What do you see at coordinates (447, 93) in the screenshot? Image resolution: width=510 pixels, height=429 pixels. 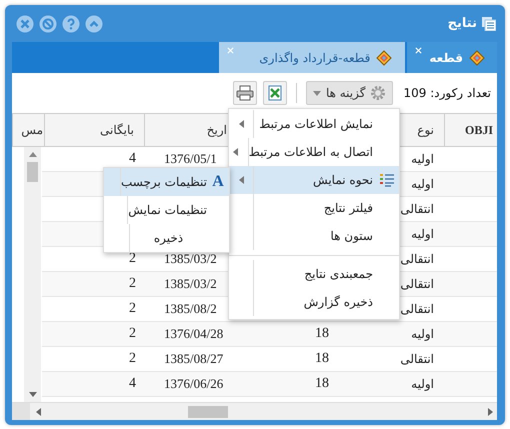 I see `record-count: تعداد رکورد: 109` at bounding box center [447, 93].